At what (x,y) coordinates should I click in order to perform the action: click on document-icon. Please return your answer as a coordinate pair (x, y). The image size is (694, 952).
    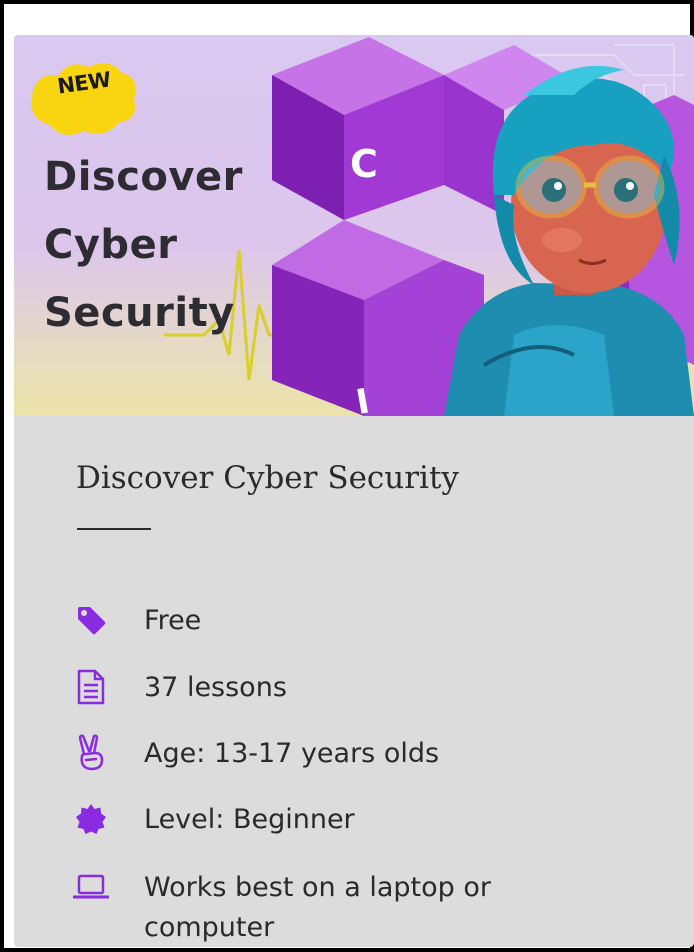
    Looking at the image, I should click on (91, 687).